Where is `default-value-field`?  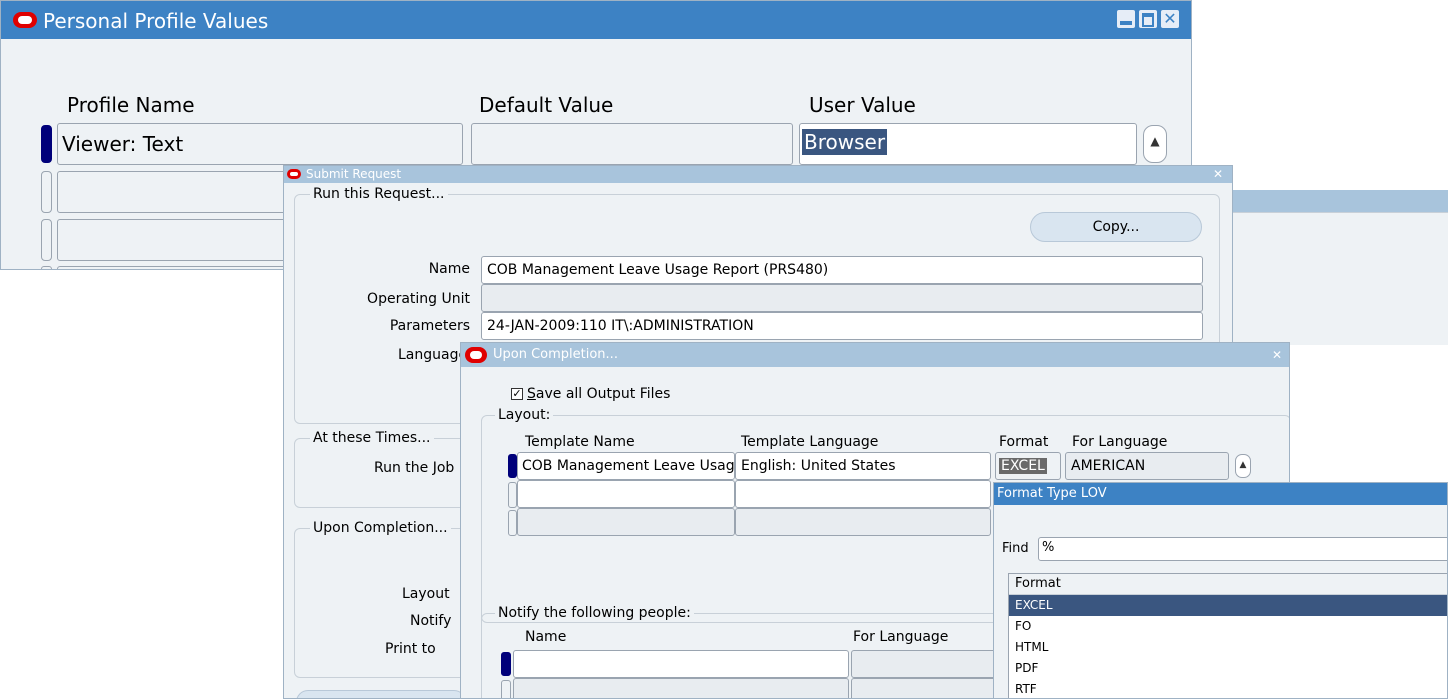
default-value-field is located at coordinates (632, 144).